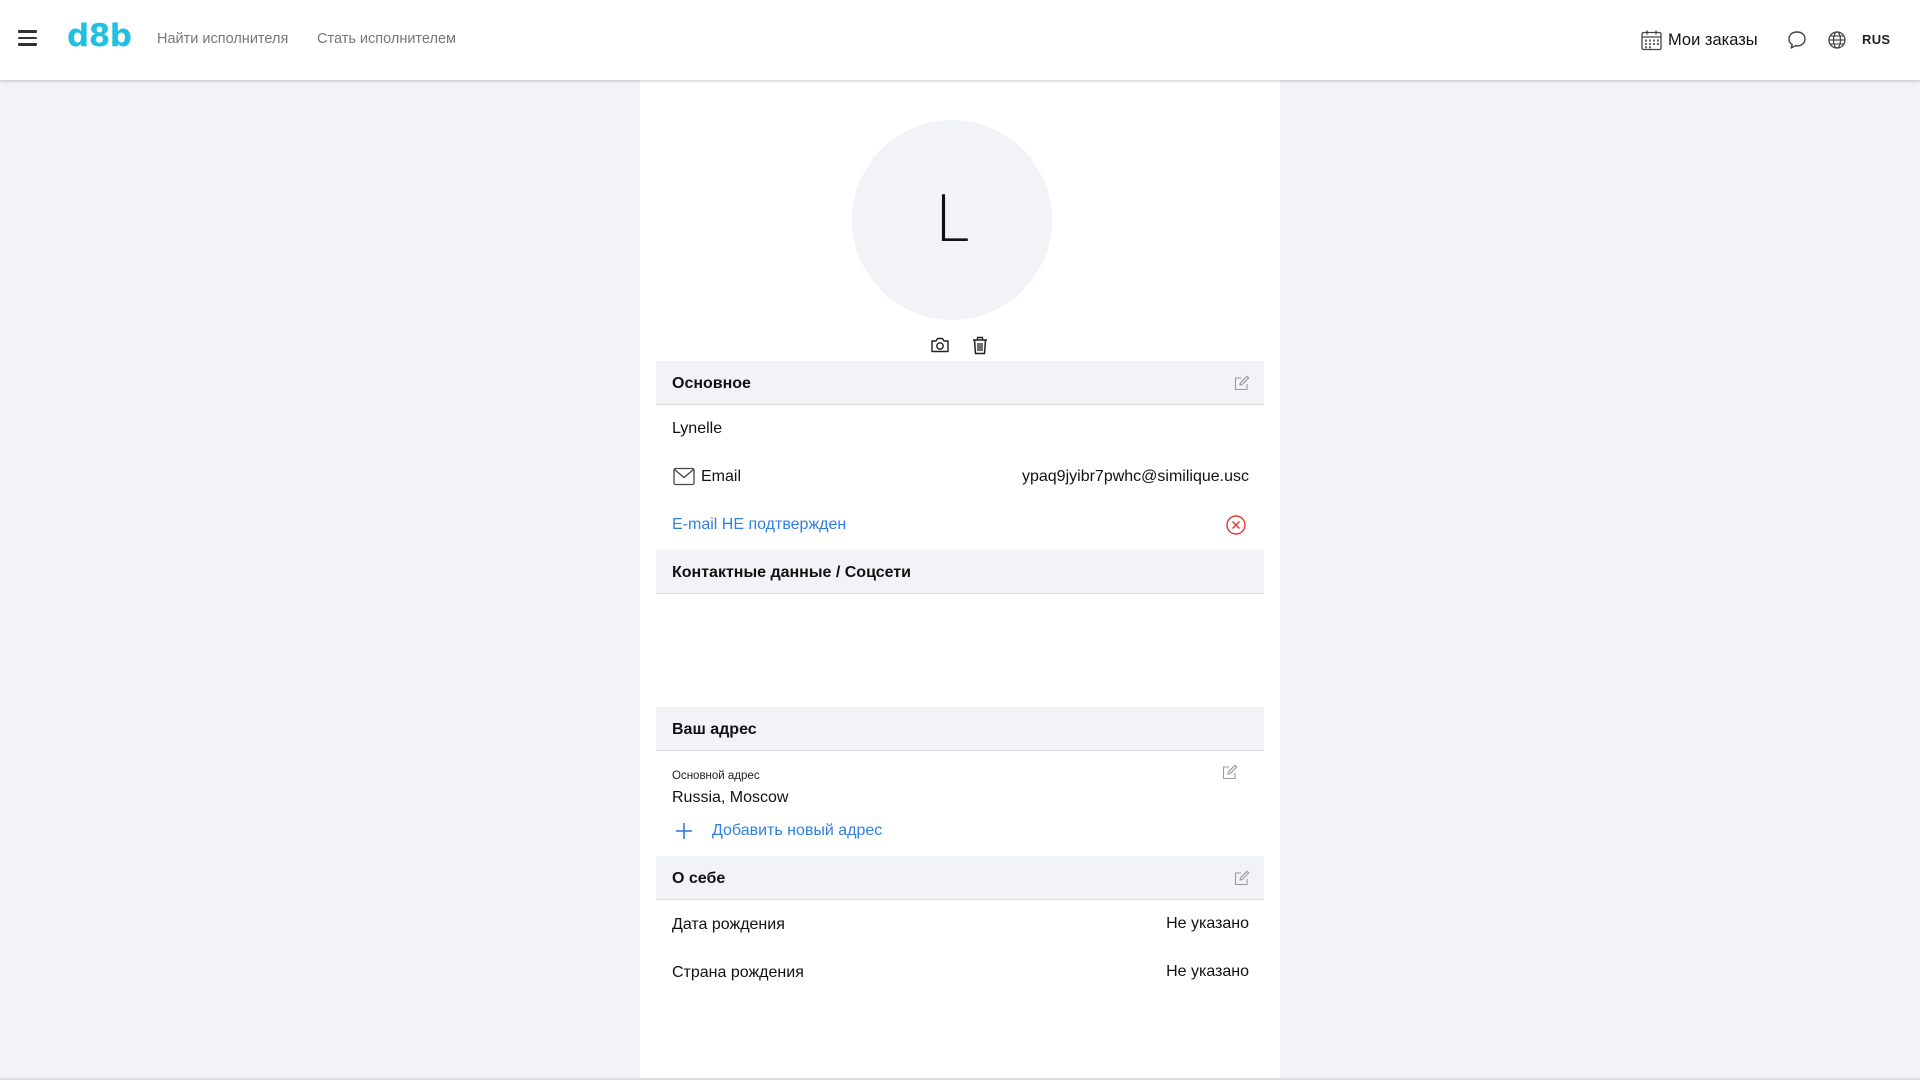 This screenshot has height=1080, width=1920. Describe the element at coordinates (940, 345) in the screenshot. I see `camera-icon` at that location.